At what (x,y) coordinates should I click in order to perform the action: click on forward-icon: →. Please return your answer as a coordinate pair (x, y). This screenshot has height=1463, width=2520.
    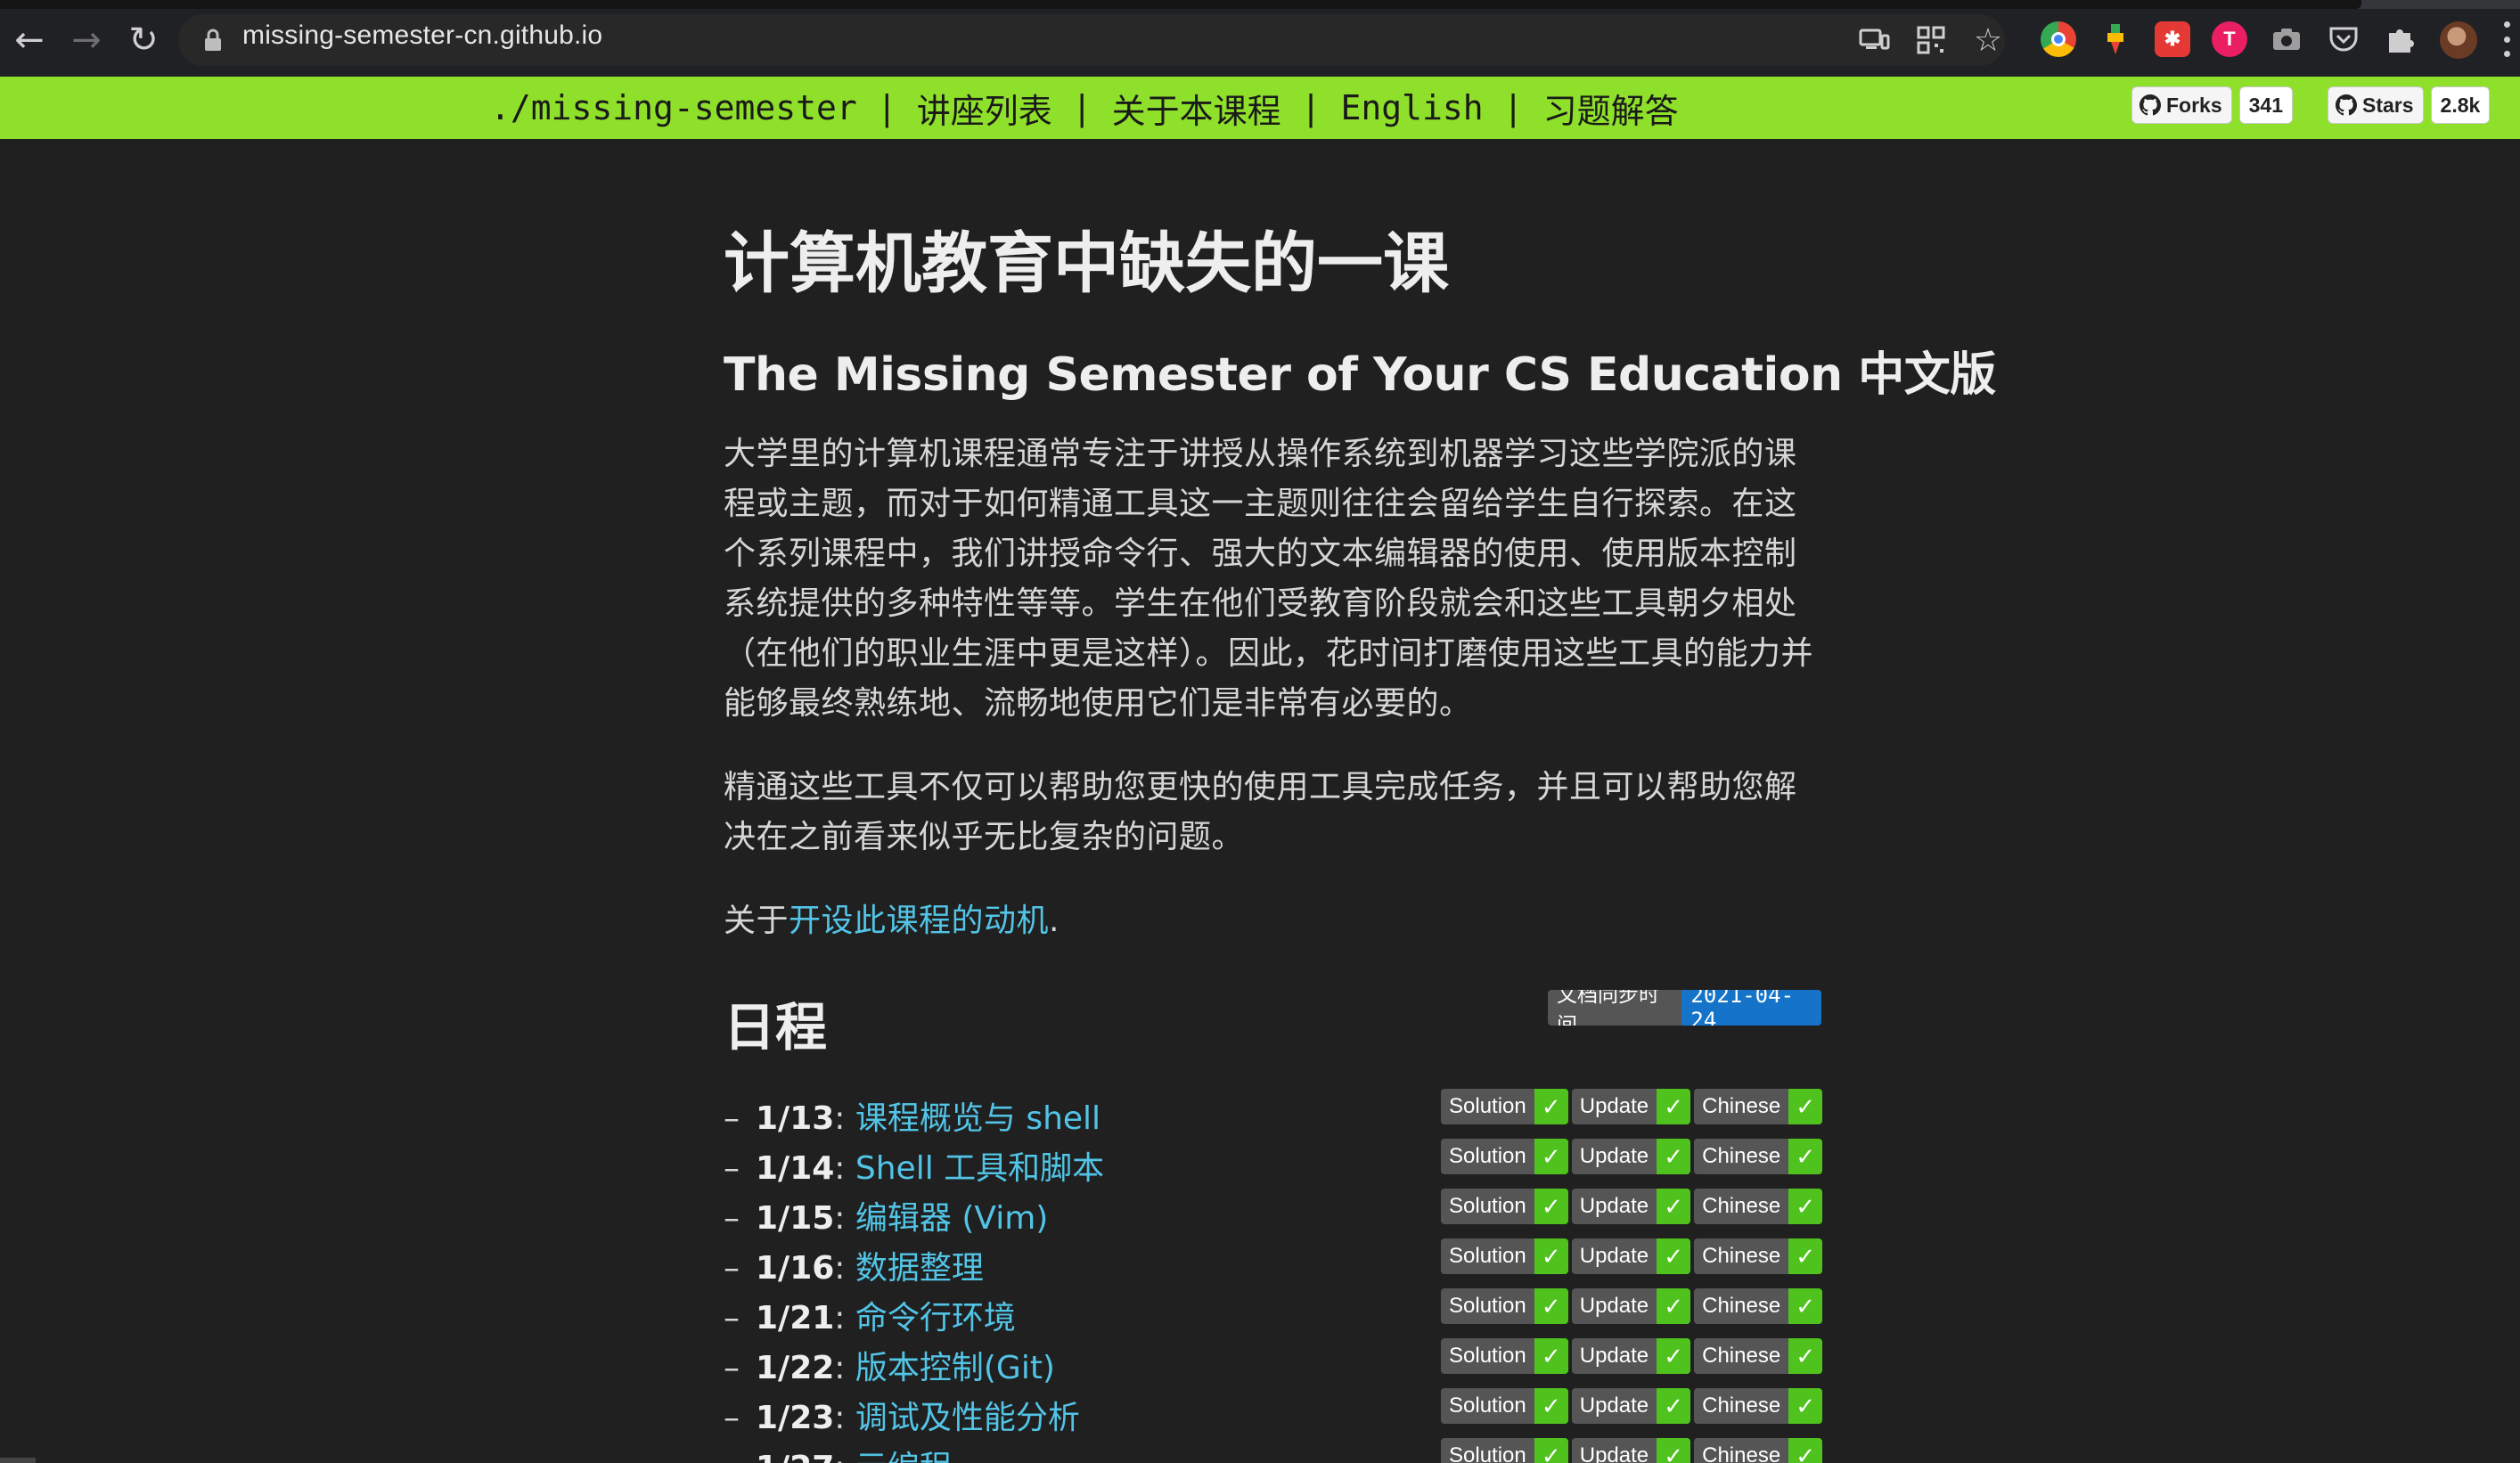
    Looking at the image, I should click on (86, 40).